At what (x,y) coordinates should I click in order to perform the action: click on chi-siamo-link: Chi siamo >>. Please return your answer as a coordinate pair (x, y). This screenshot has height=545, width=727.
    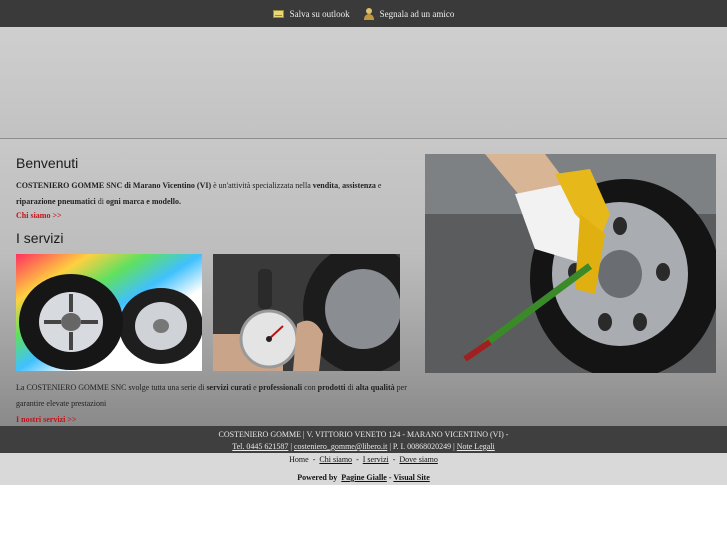
    Looking at the image, I should click on (39, 215).